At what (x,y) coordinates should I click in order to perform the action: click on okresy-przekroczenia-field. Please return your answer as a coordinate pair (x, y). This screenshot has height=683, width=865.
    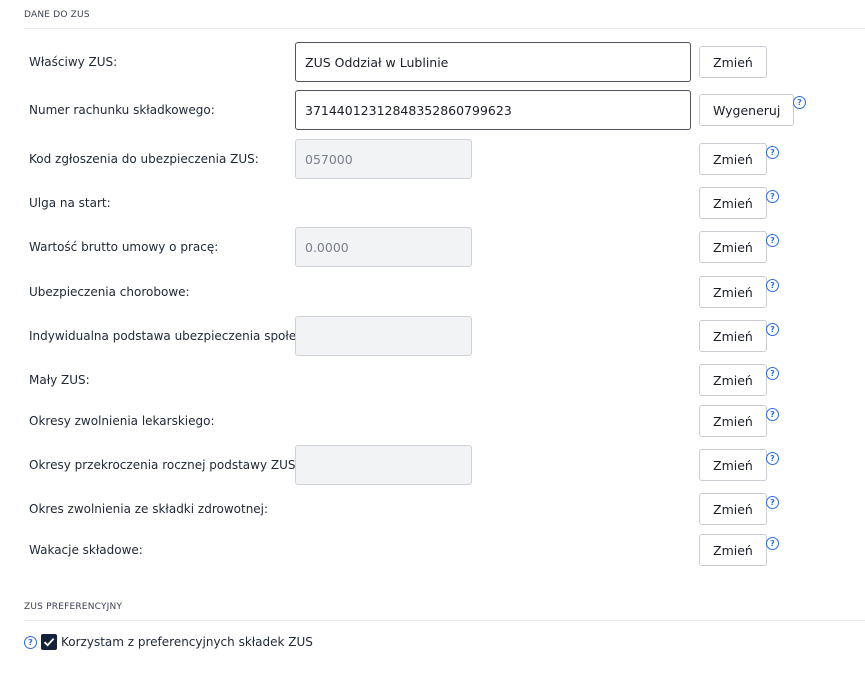
    Looking at the image, I should click on (383, 465).